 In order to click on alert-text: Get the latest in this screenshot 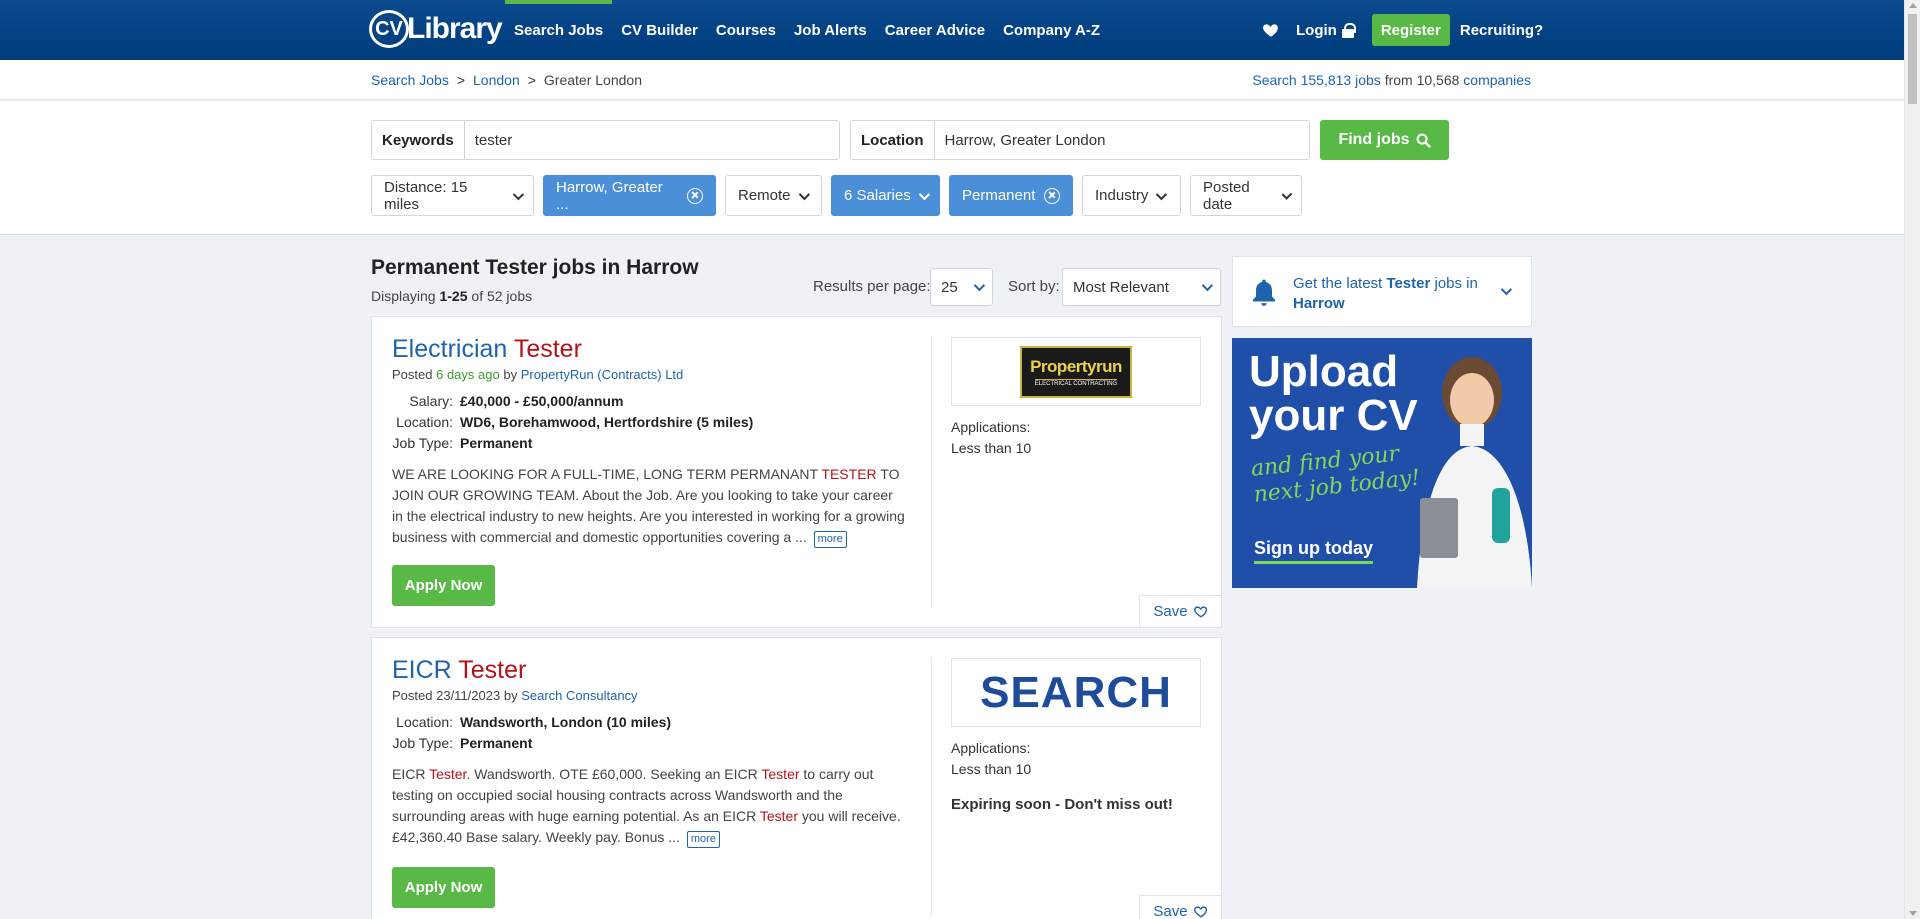, I will do `click(1340, 283)`.